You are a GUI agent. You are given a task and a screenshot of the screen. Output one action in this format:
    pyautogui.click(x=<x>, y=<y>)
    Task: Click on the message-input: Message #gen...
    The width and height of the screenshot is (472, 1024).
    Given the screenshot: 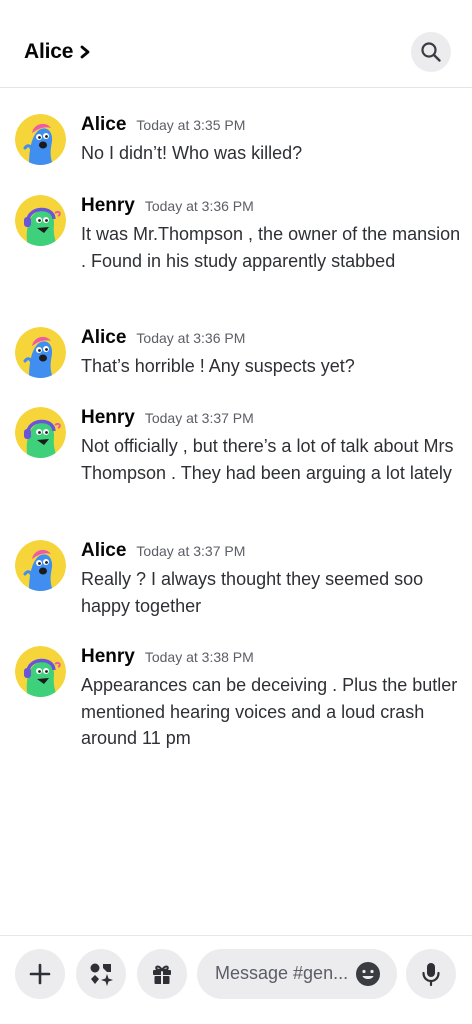 What is the action you would take?
    pyautogui.click(x=297, y=974)
    